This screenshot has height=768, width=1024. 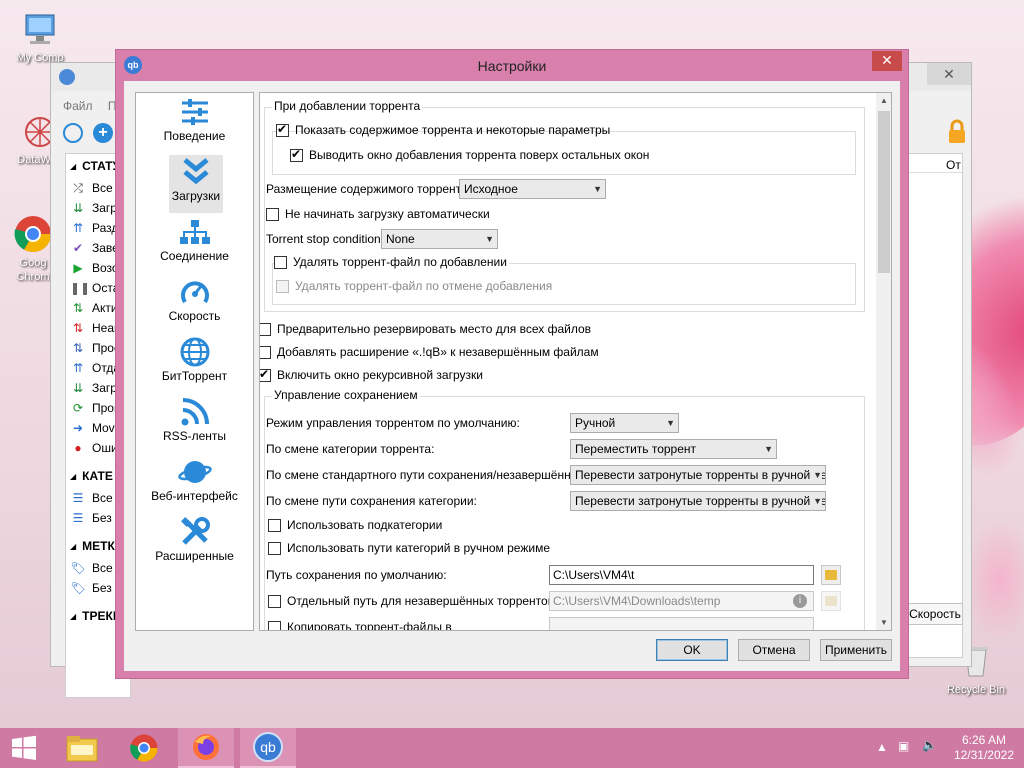 What do you see at coordinates (681, 623) in the screenshot?
I see `copy-torrents-input` at bounding box center [681, 623].